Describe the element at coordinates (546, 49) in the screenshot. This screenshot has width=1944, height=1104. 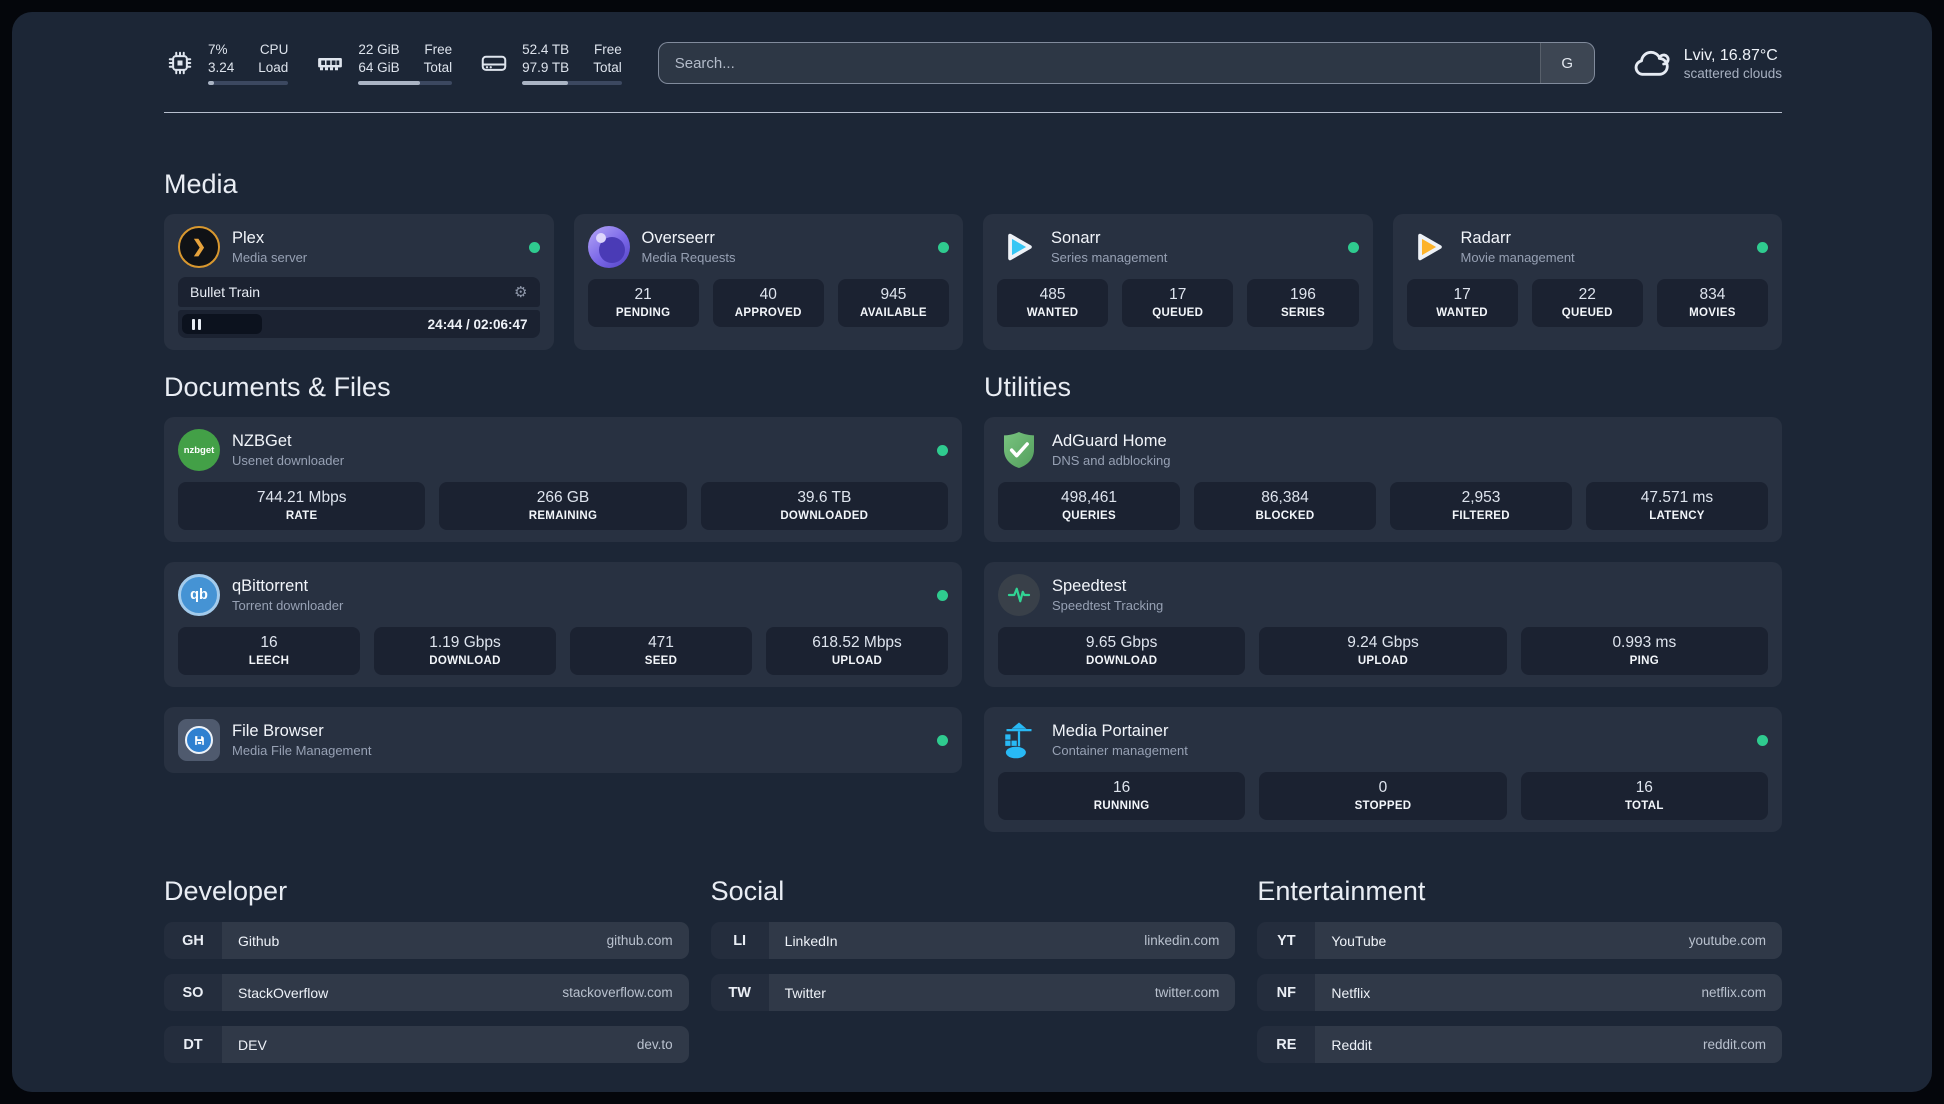
I see `disk-free: 52.4 TB` at that location.